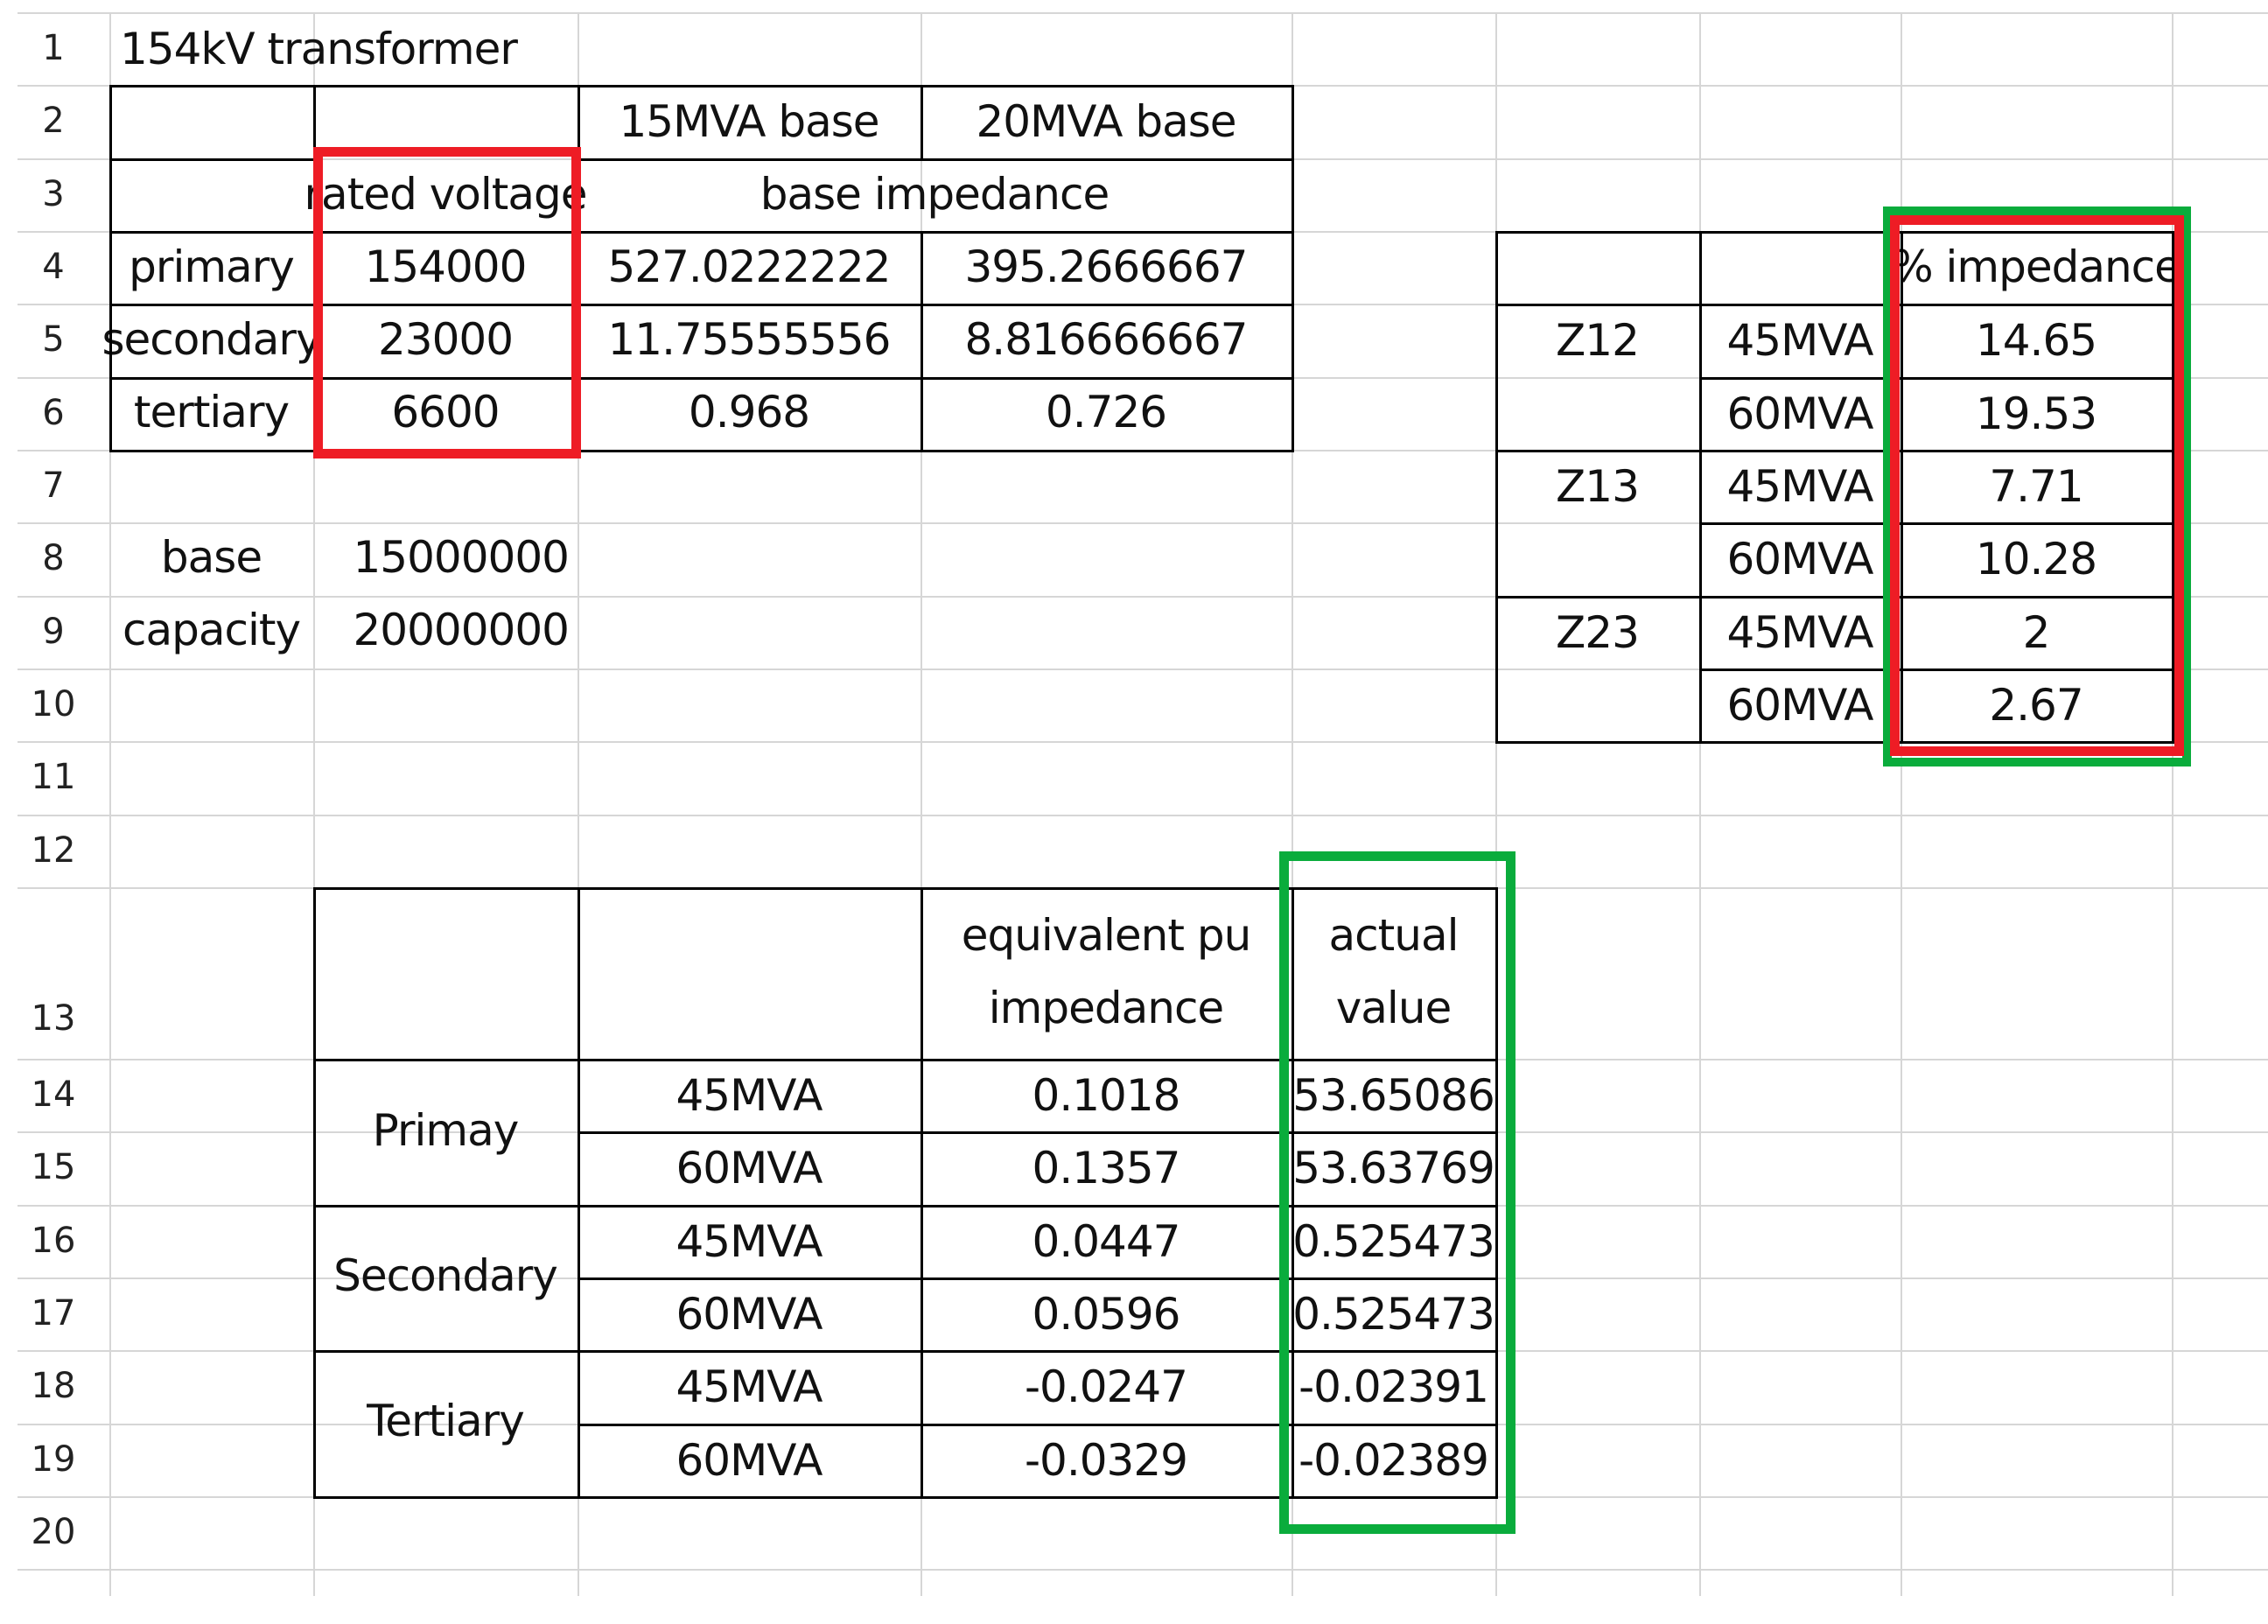 The image size is (2268, 1624). I want to click on bottom-pu-impedance: 0.1018, so click(1106, 1095).